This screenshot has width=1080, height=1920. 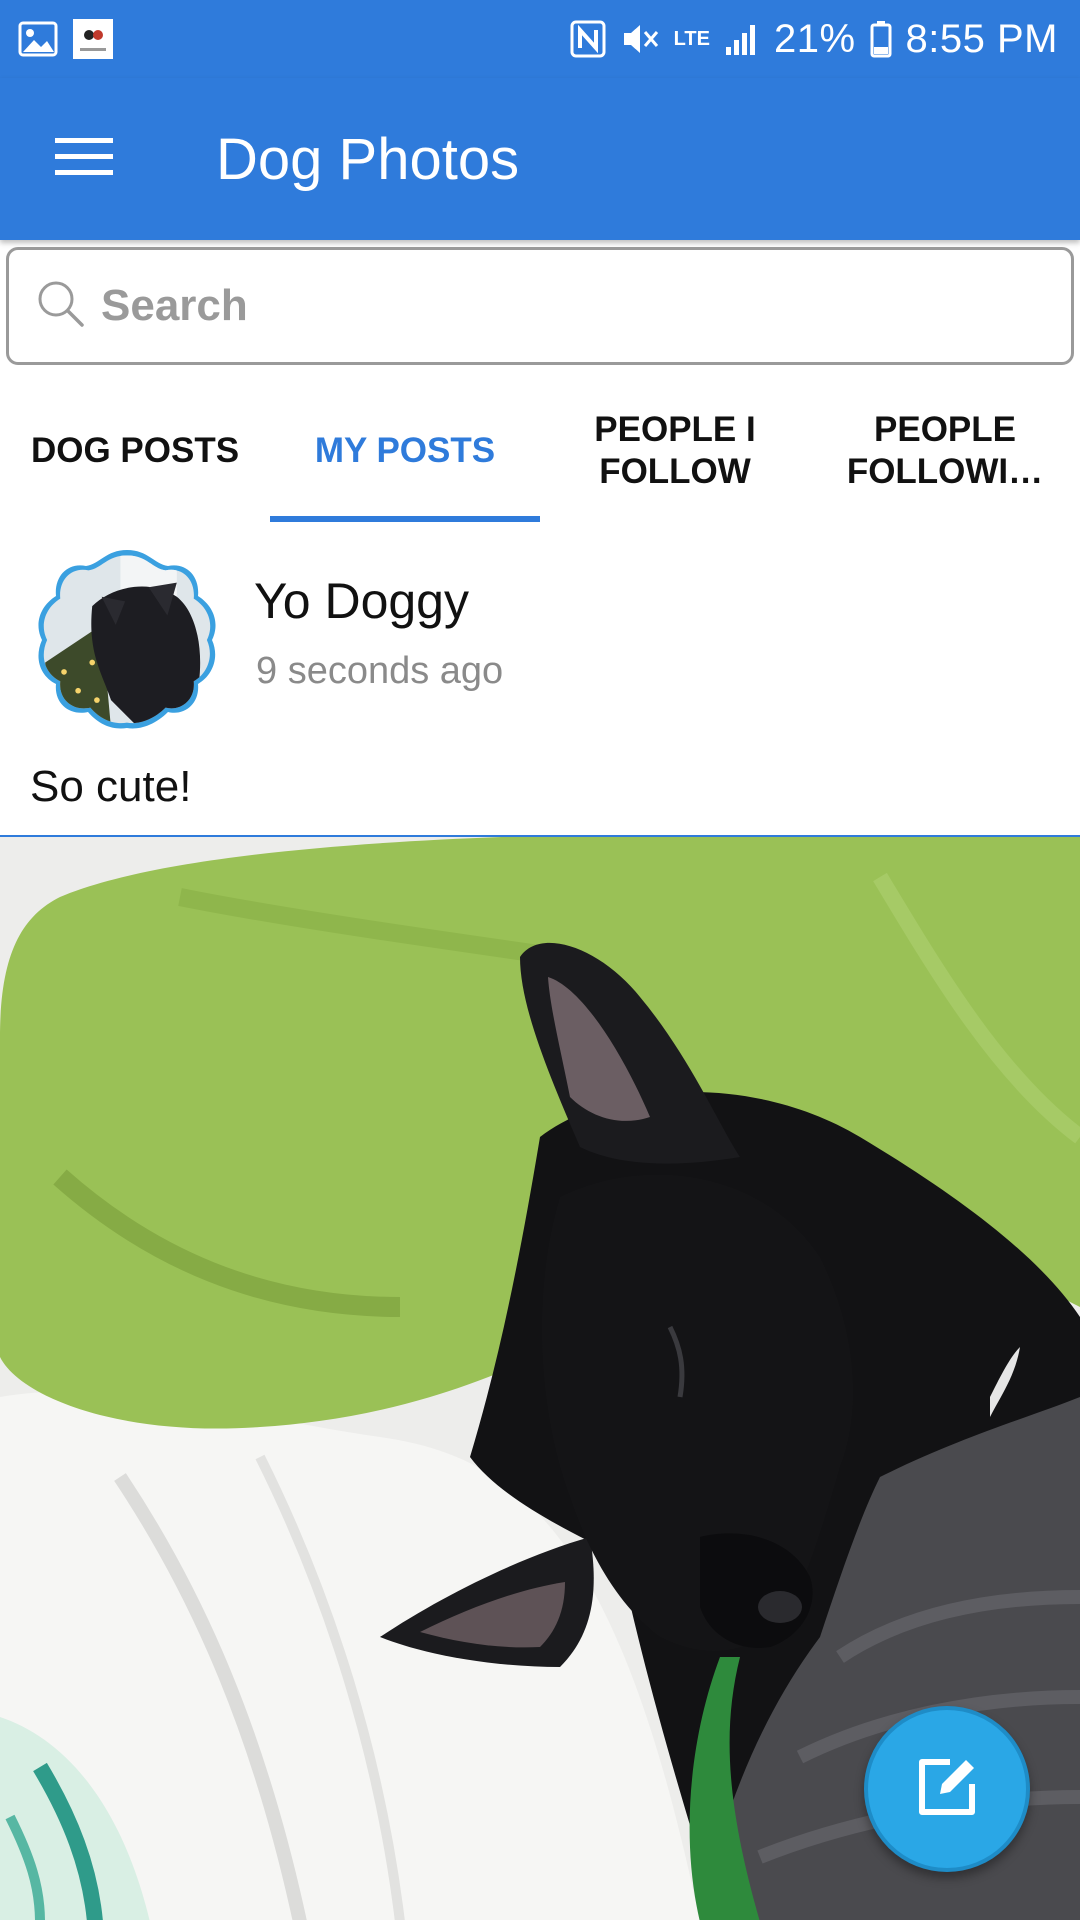 I want to click on edit-icon, so click(x=947, y=1789).